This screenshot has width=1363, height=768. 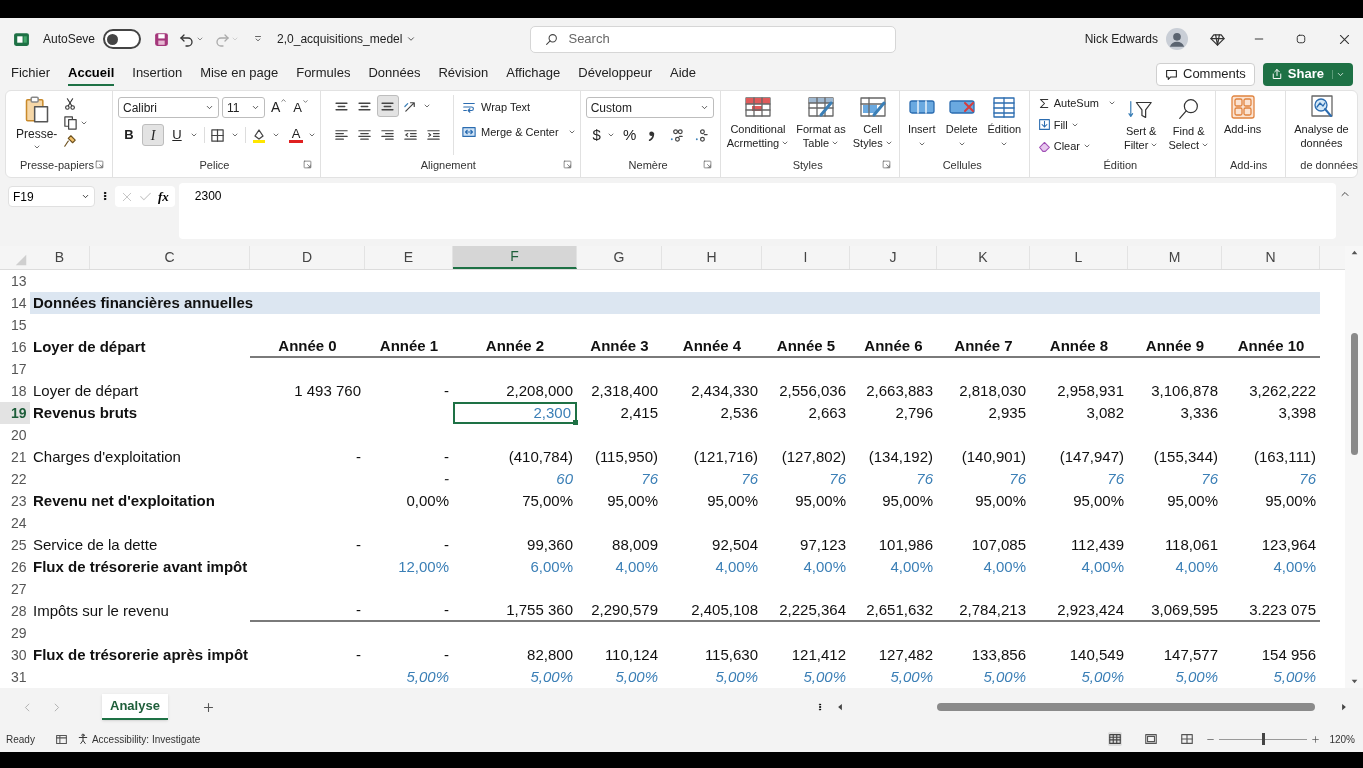 I want to click on share-button: Share, so click(x=1307, y=74).